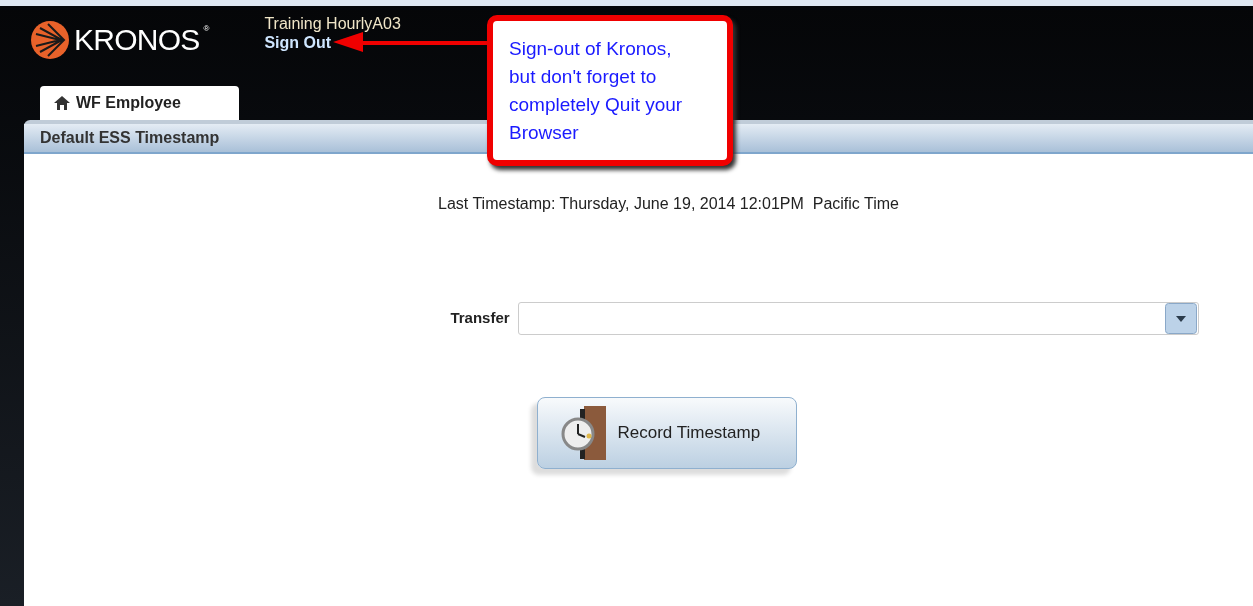  Describe the element at coordinates (480, 318) in the screenshot. I see `transfer-label: Transfer` at that location.